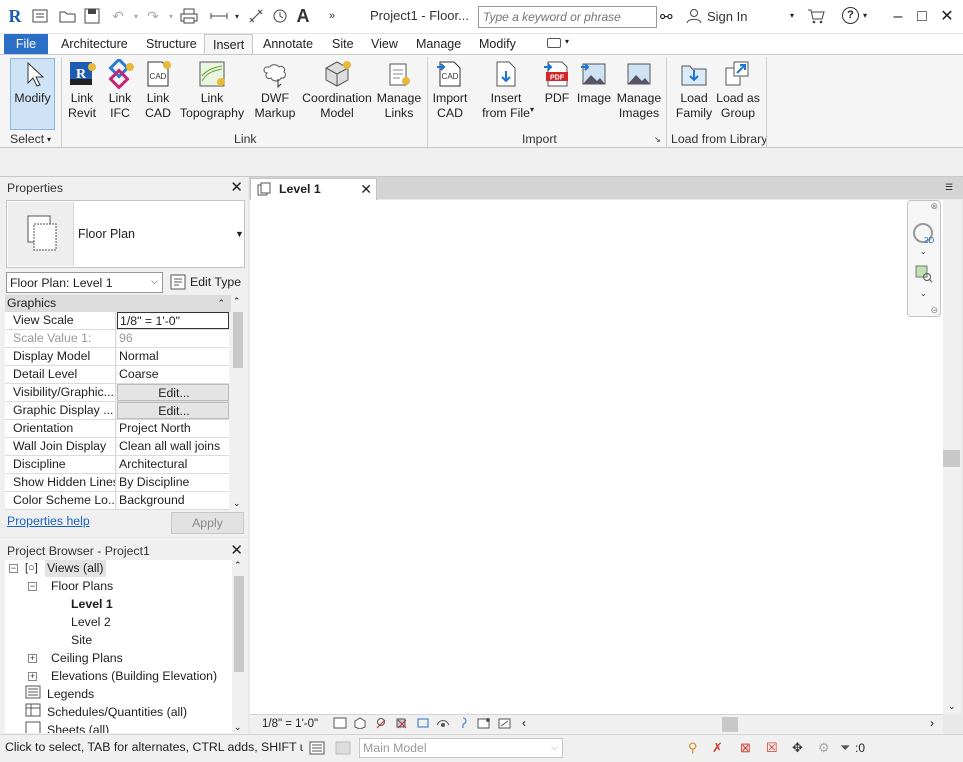  I want to click on property-row: Orientation Project North, so click(117, 429).